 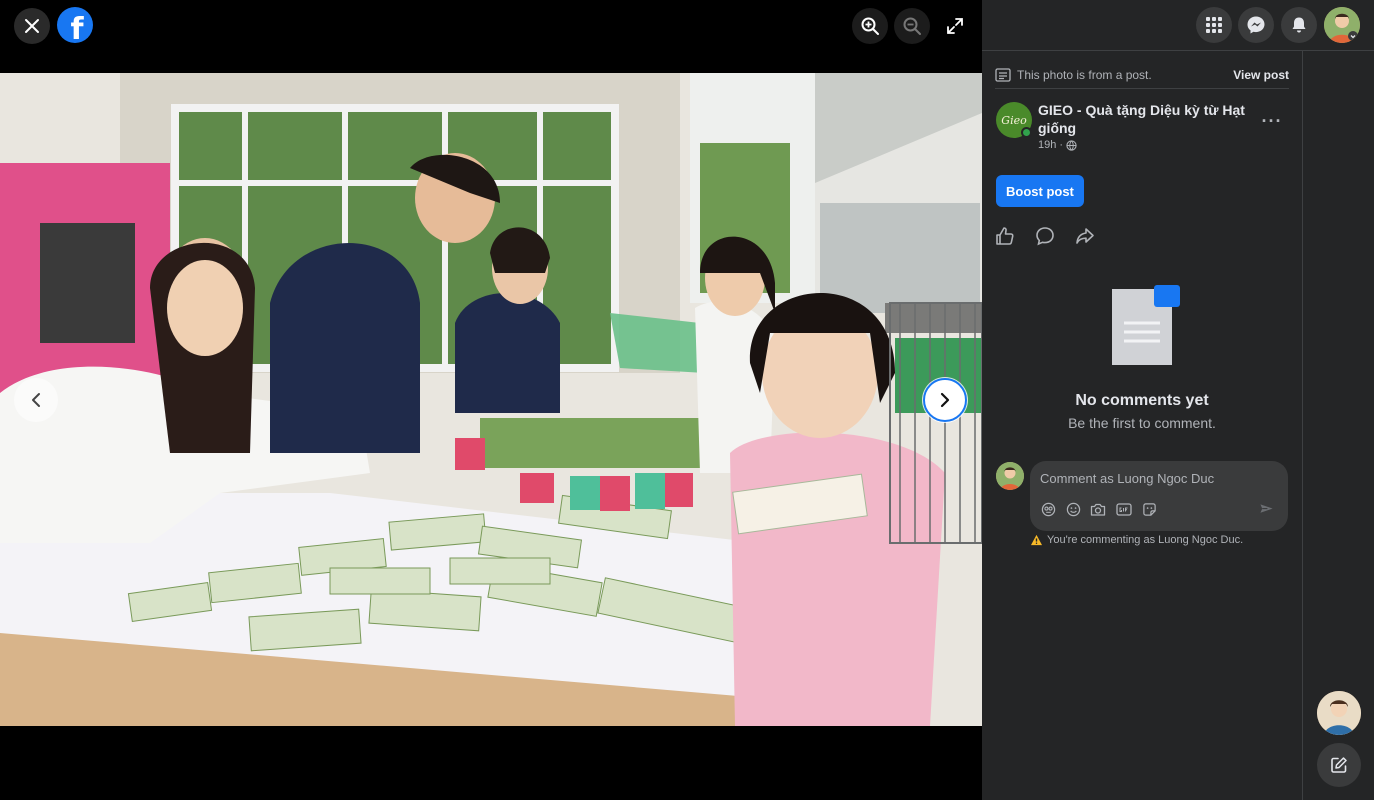 I want to click on share-icon, so click(x=1085, y=236).